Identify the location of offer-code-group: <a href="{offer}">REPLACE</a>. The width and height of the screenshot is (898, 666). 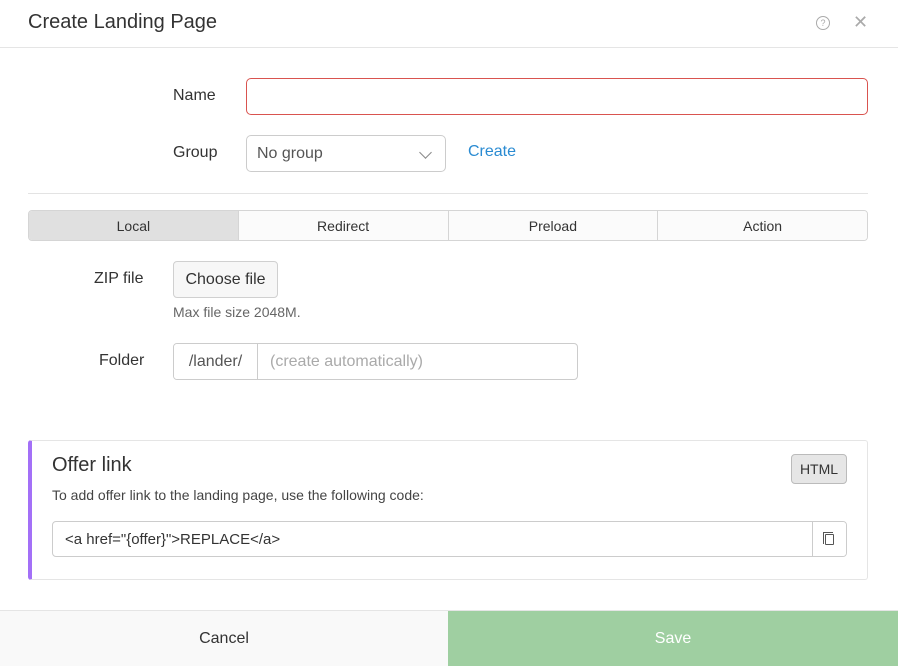
(449, 539).